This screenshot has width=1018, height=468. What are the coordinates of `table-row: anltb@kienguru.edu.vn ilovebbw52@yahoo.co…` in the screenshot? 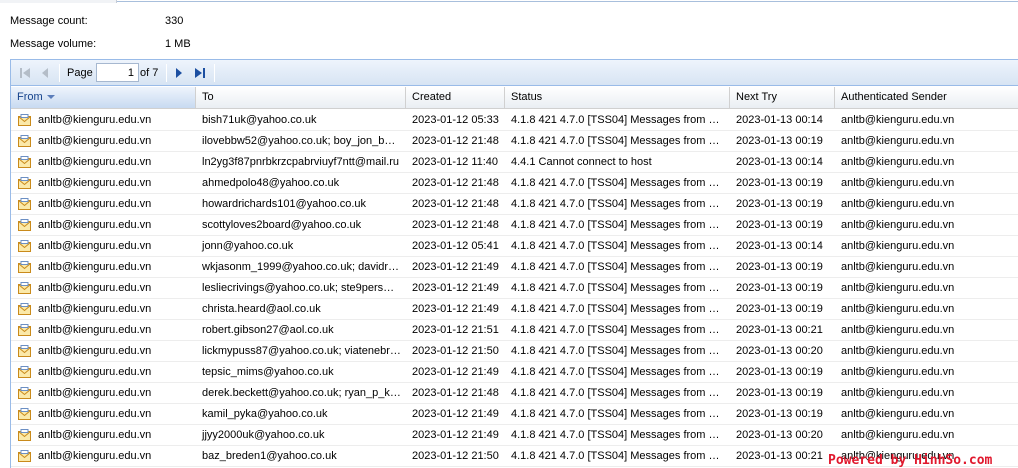 It's located at (514, 141).